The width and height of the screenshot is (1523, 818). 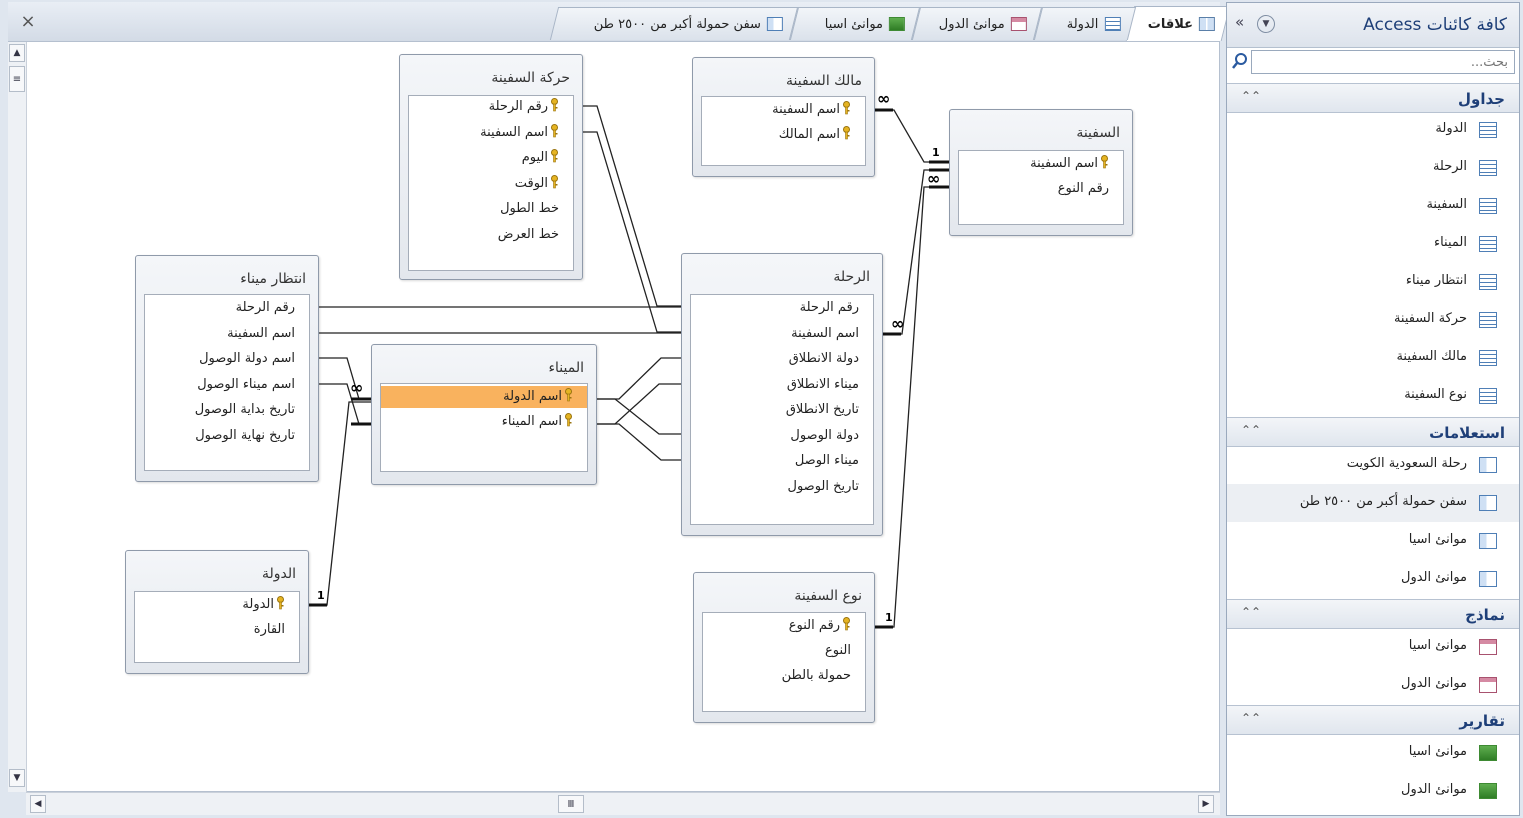 I want to click on field-list: الدولة القارة, so click(x=217, y=627).